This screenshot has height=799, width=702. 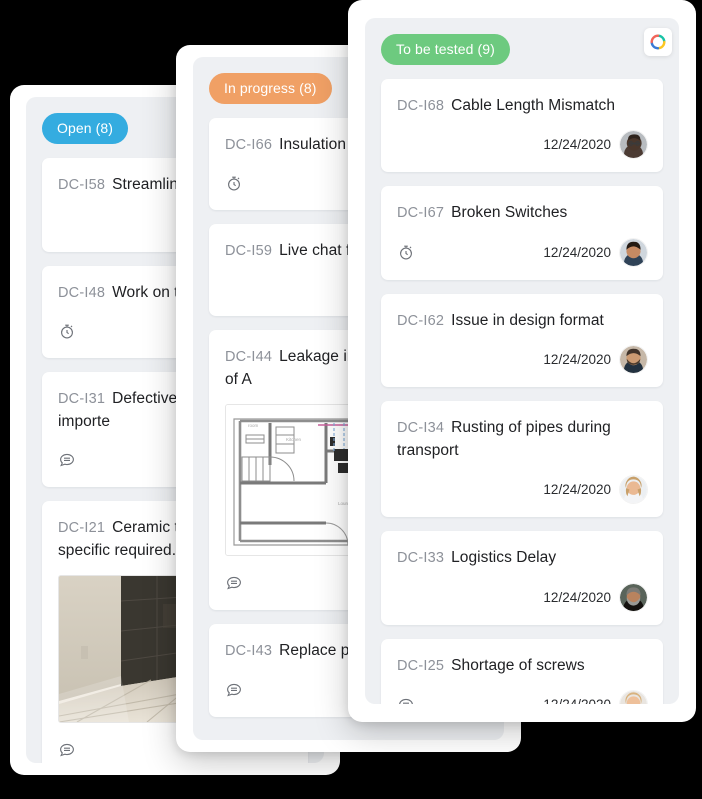 I want to click on card-ticket-id: DC-I66, so click(x=249, y=145).